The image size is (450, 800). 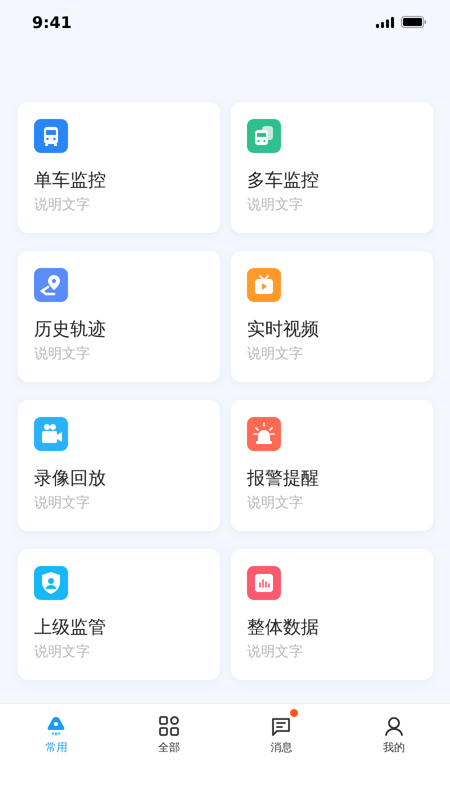 I want to click on feature-card: 报警提醒 说明文字, so click(x=332, y=465).